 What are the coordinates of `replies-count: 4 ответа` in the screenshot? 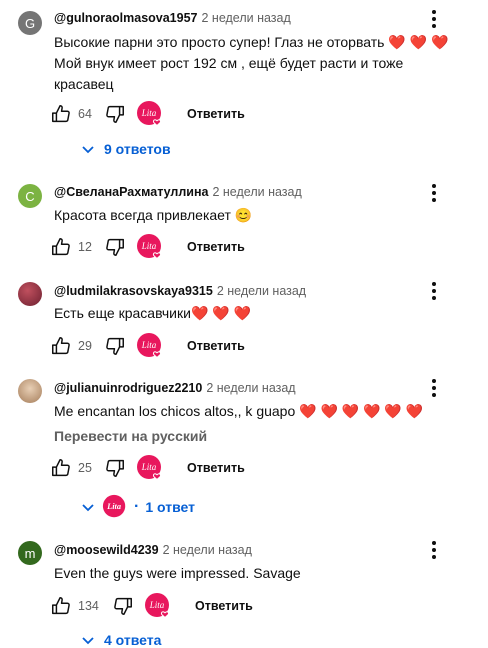 It's located at (133, 640).